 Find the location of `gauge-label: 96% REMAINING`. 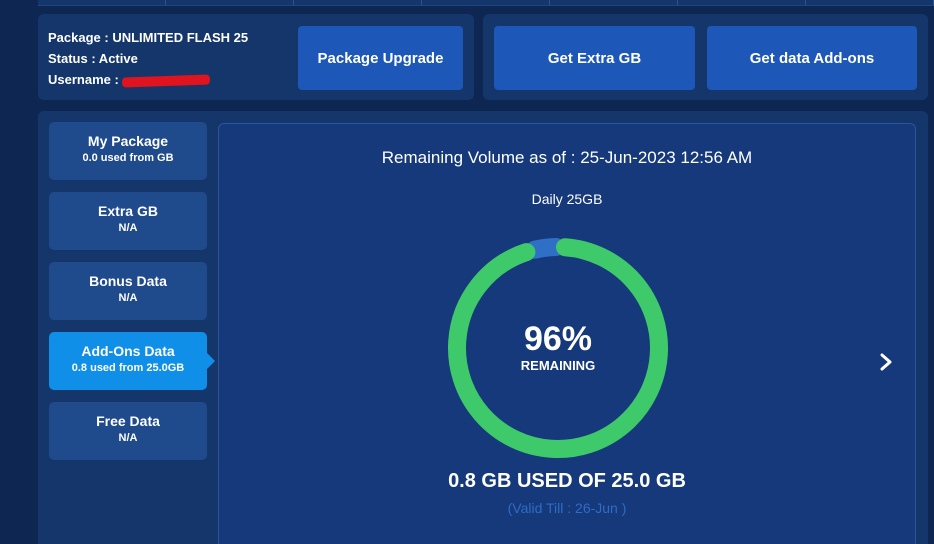

gauge-label: 96% REMAINING is located at coordinates (558, 346).